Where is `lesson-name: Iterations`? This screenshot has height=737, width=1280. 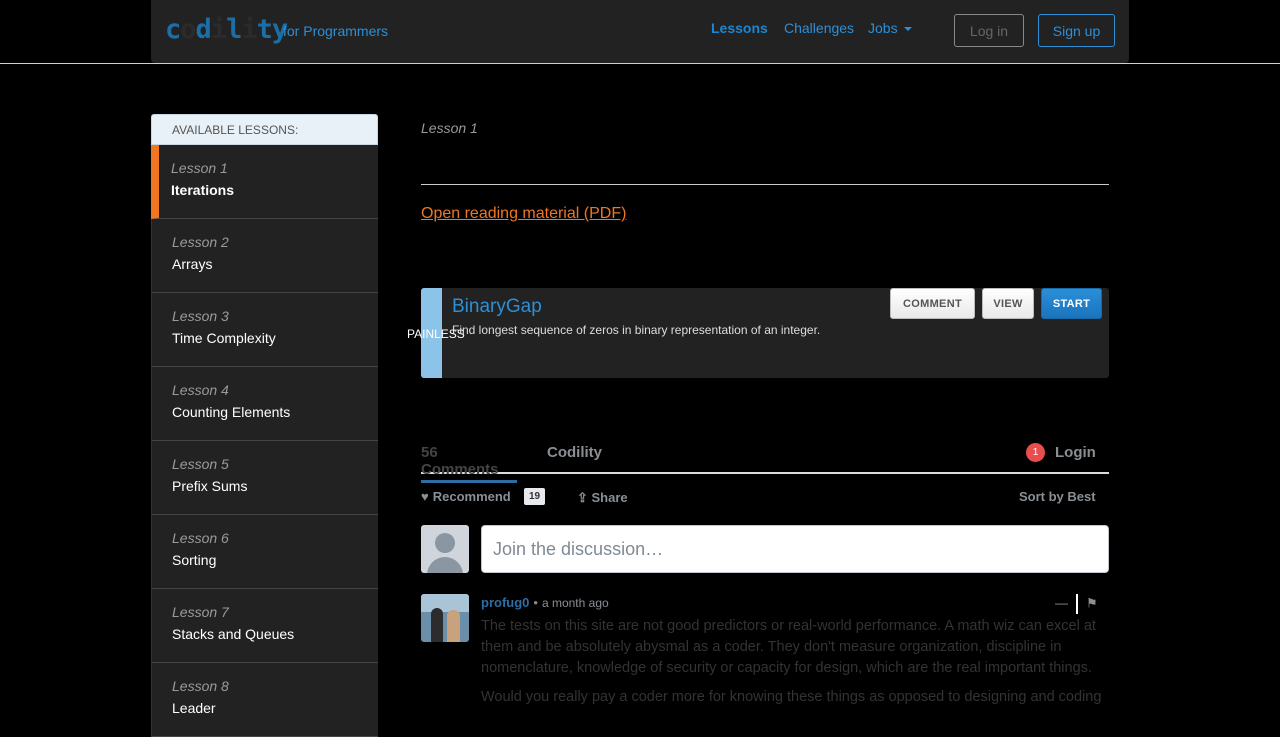 lesson-name: Iterations is located at coordinates (203, 190).